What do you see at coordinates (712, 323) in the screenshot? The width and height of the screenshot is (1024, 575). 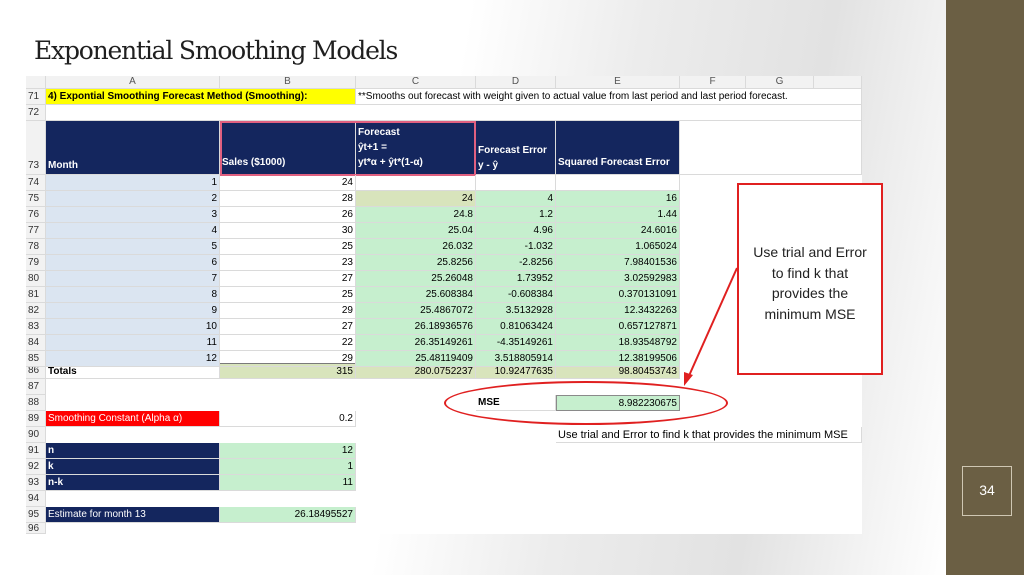 I see `arrow-line` at bounding box center [712, 323].